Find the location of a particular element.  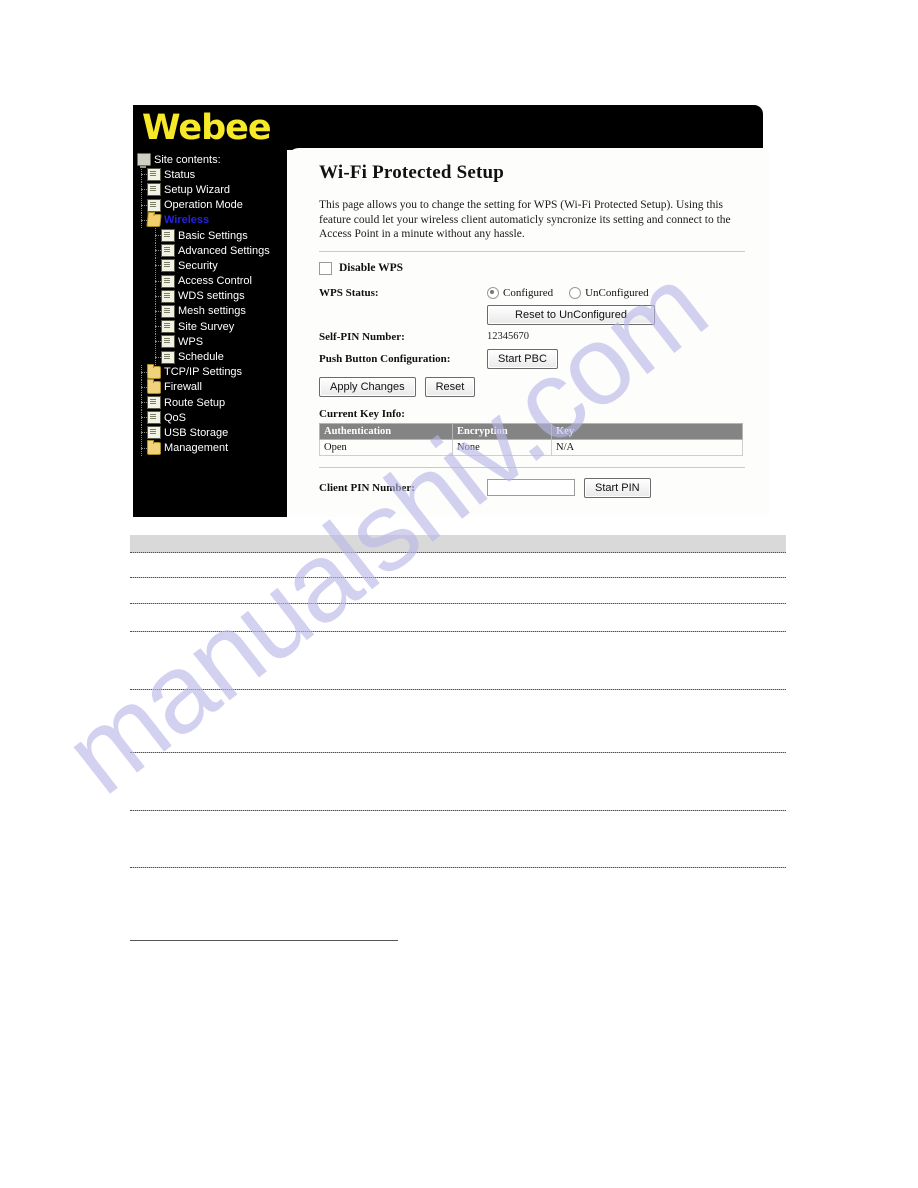

apply-changes-button: Apply Changes is located at coordinates (367, 386).